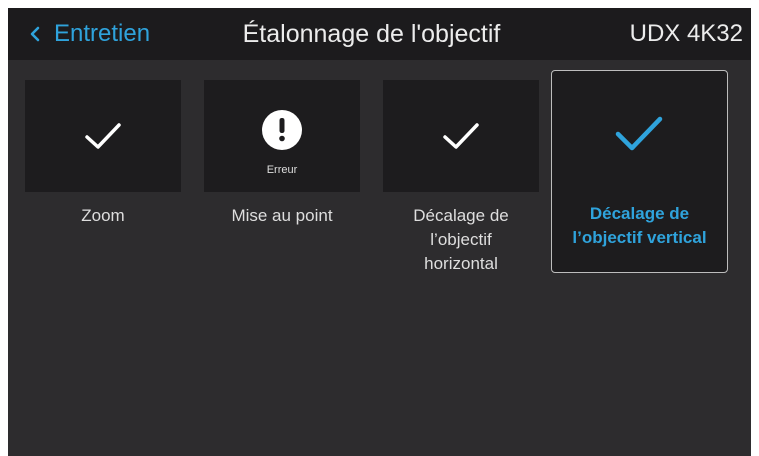 This screenshot has width=759, height=456. Describe the element at coordinates (686, 33) in the screenshot. I see `device-name: UDX 4K32` at that location.